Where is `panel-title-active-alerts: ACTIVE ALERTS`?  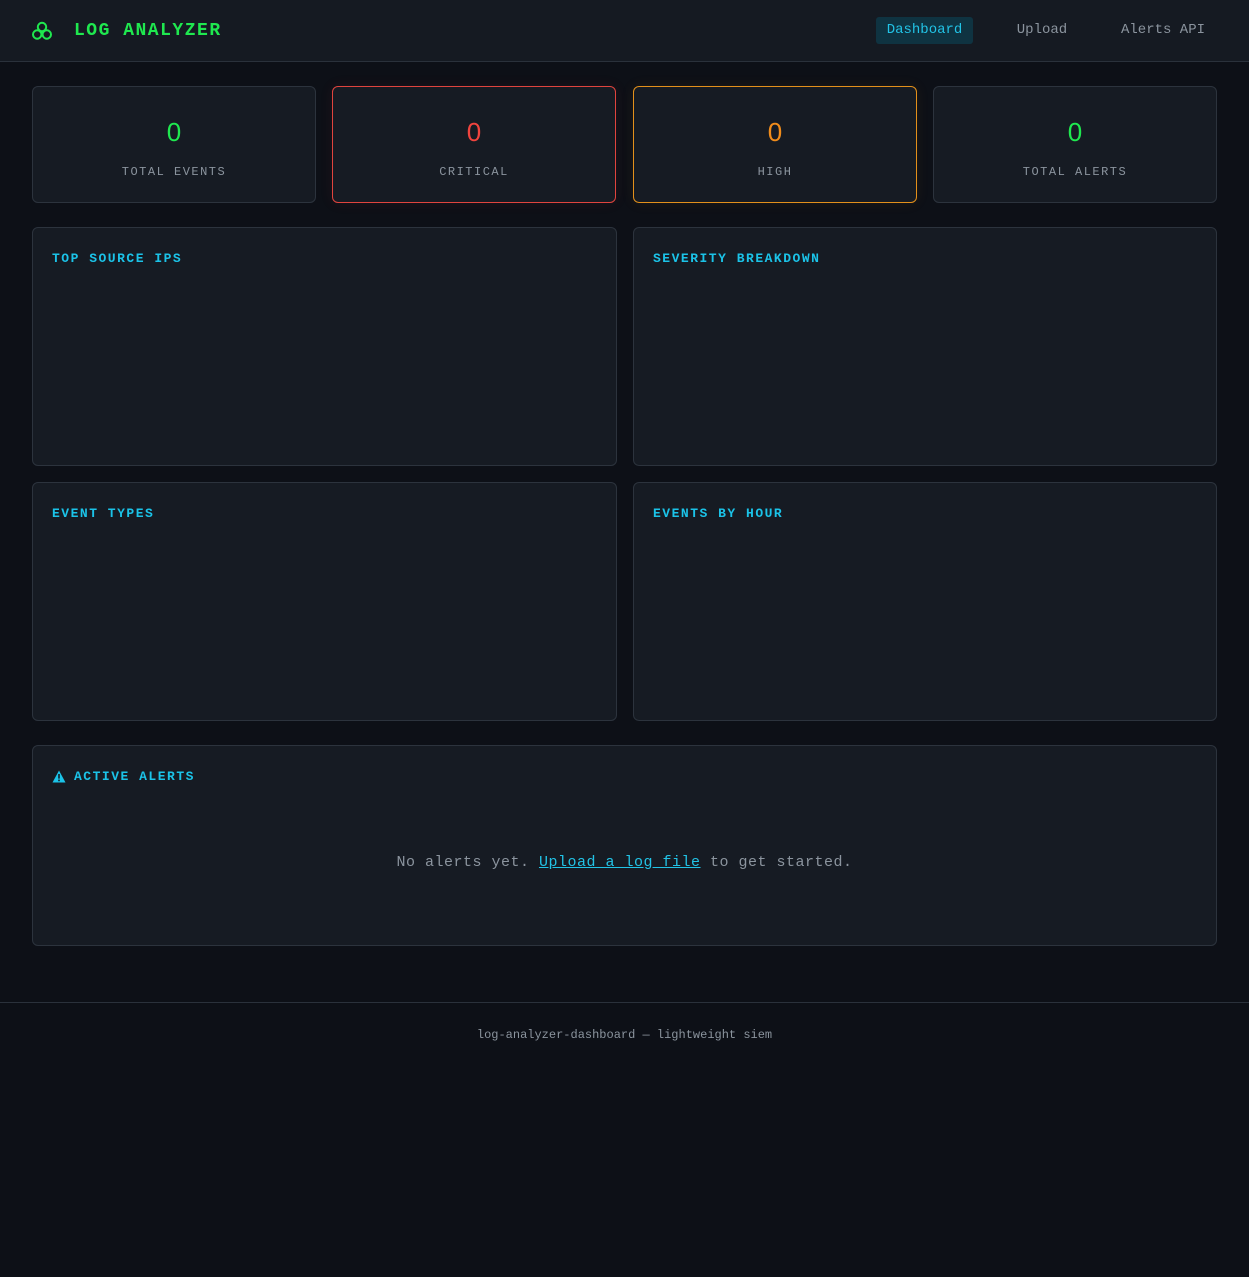
panel-title-active-alerts: ACTIVE ALERTS is located at coordinates (123, 776).